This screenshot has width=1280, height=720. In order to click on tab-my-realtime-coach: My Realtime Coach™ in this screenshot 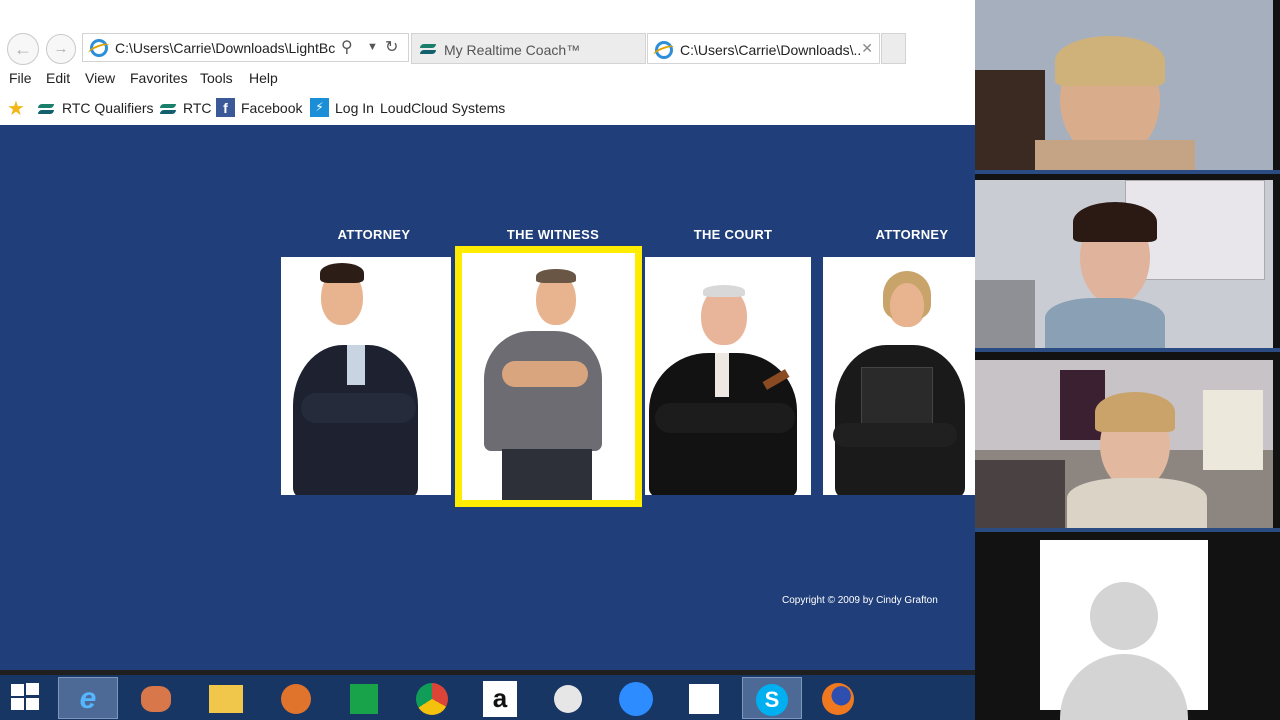, I will do `click(528, 48)`.